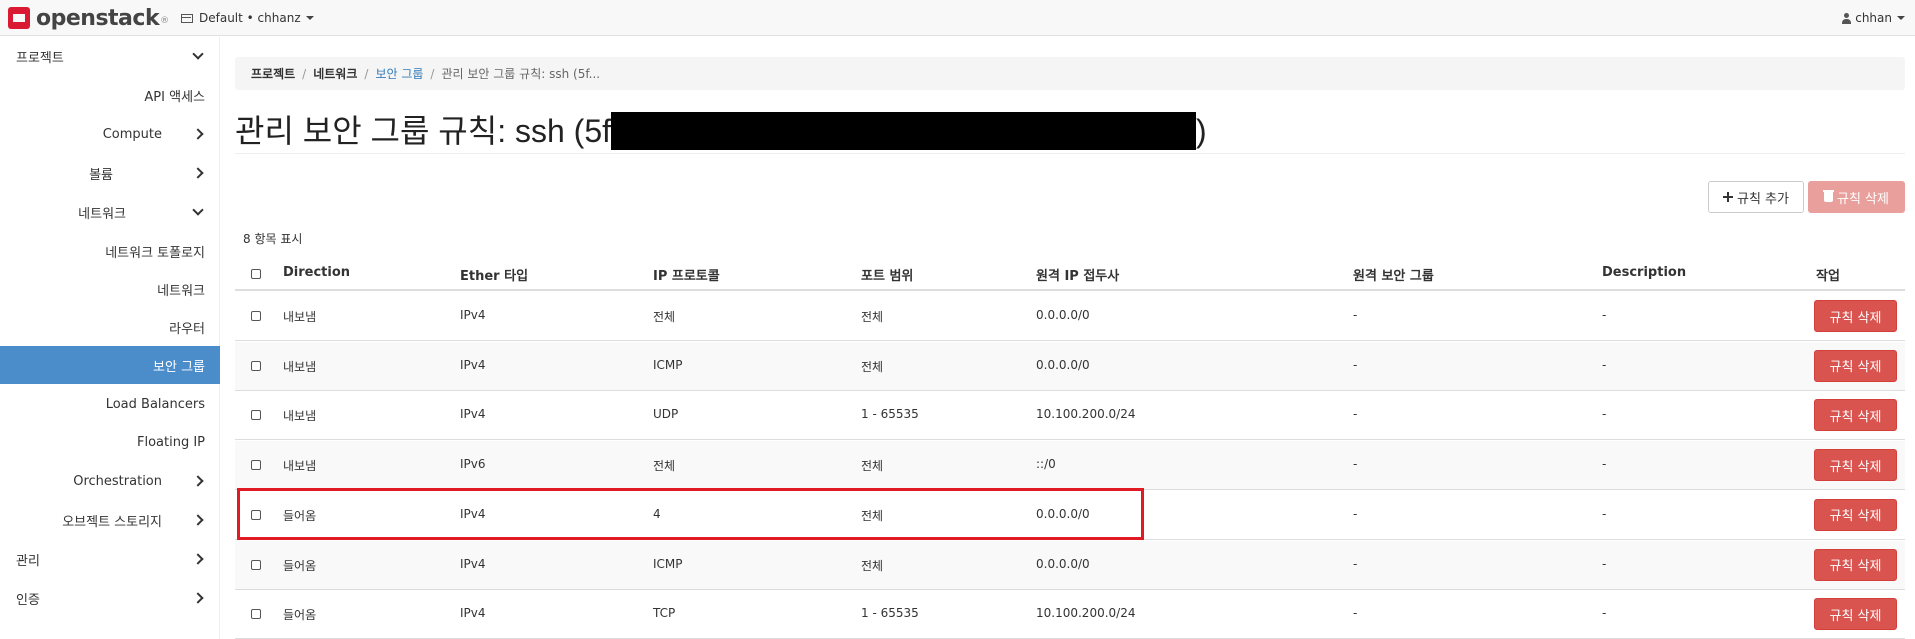 Image resolution: width=1915 pixels, height=639 pixels. Describe the element at coordinates (423, 131) in the screenshot. I see `page-title-text: 관리 보안 그룹 규칙: ssh (5f` at that location.